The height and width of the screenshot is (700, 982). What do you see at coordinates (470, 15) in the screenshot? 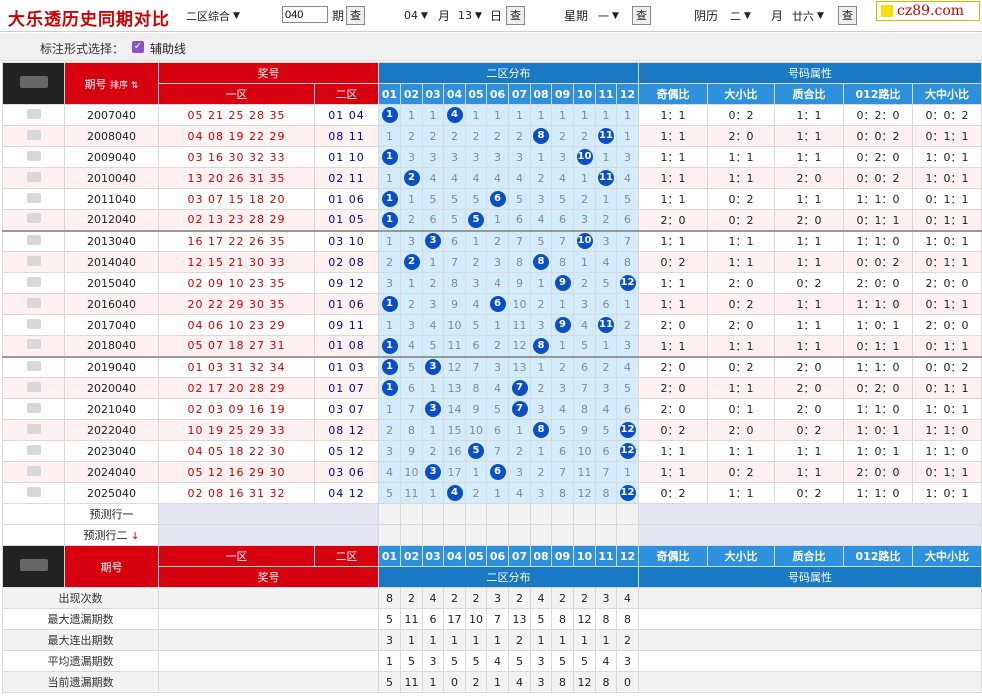
I see `day-select: 13 ▼` at bounding box center [470, 15].